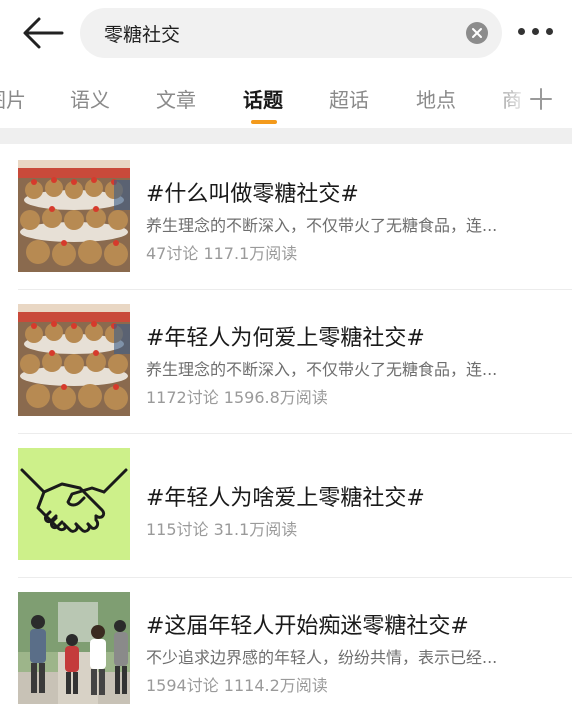 The image size is (572, 726). What do you see at coordinates (286, 136) in the screenshot?
I see `section-divider` at bounding box center [286, 136].